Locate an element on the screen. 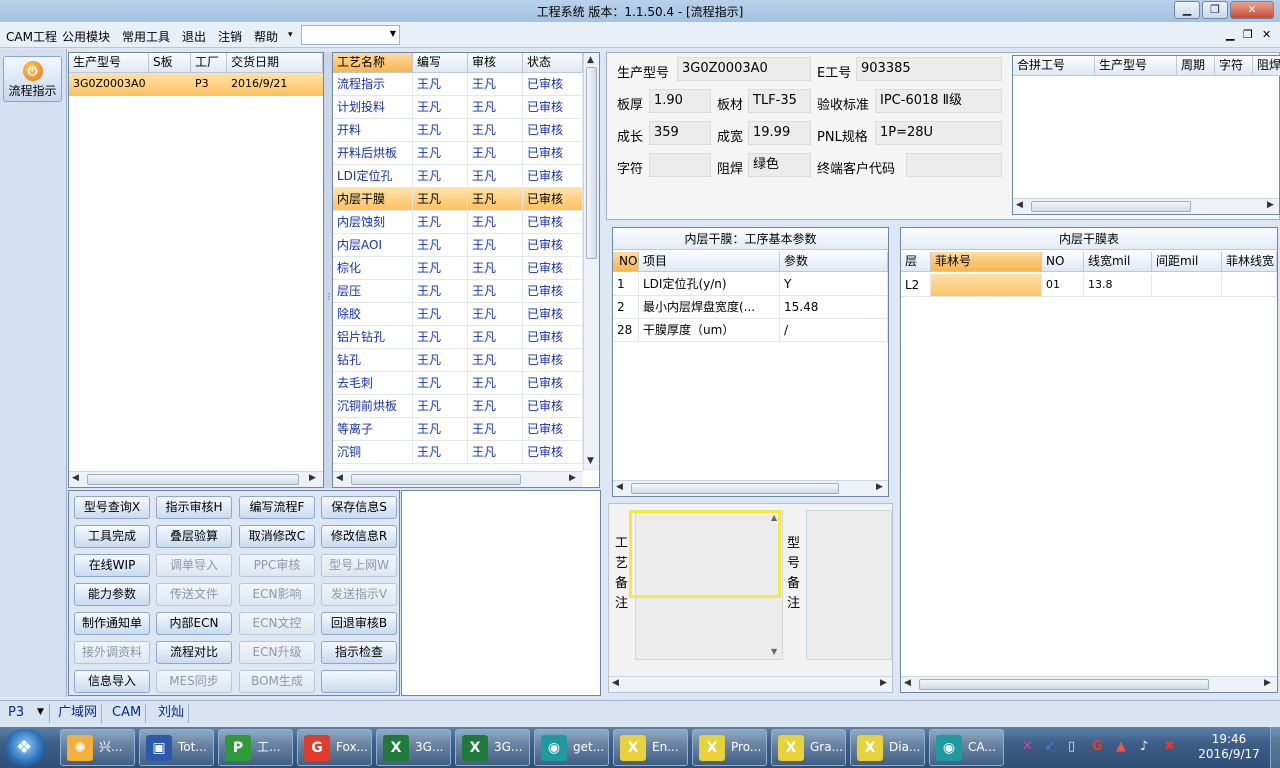 The width and height of the screenshot is (1280, 768). model-field: 3G0Z0003A0 is located at coordinates (744, 69).